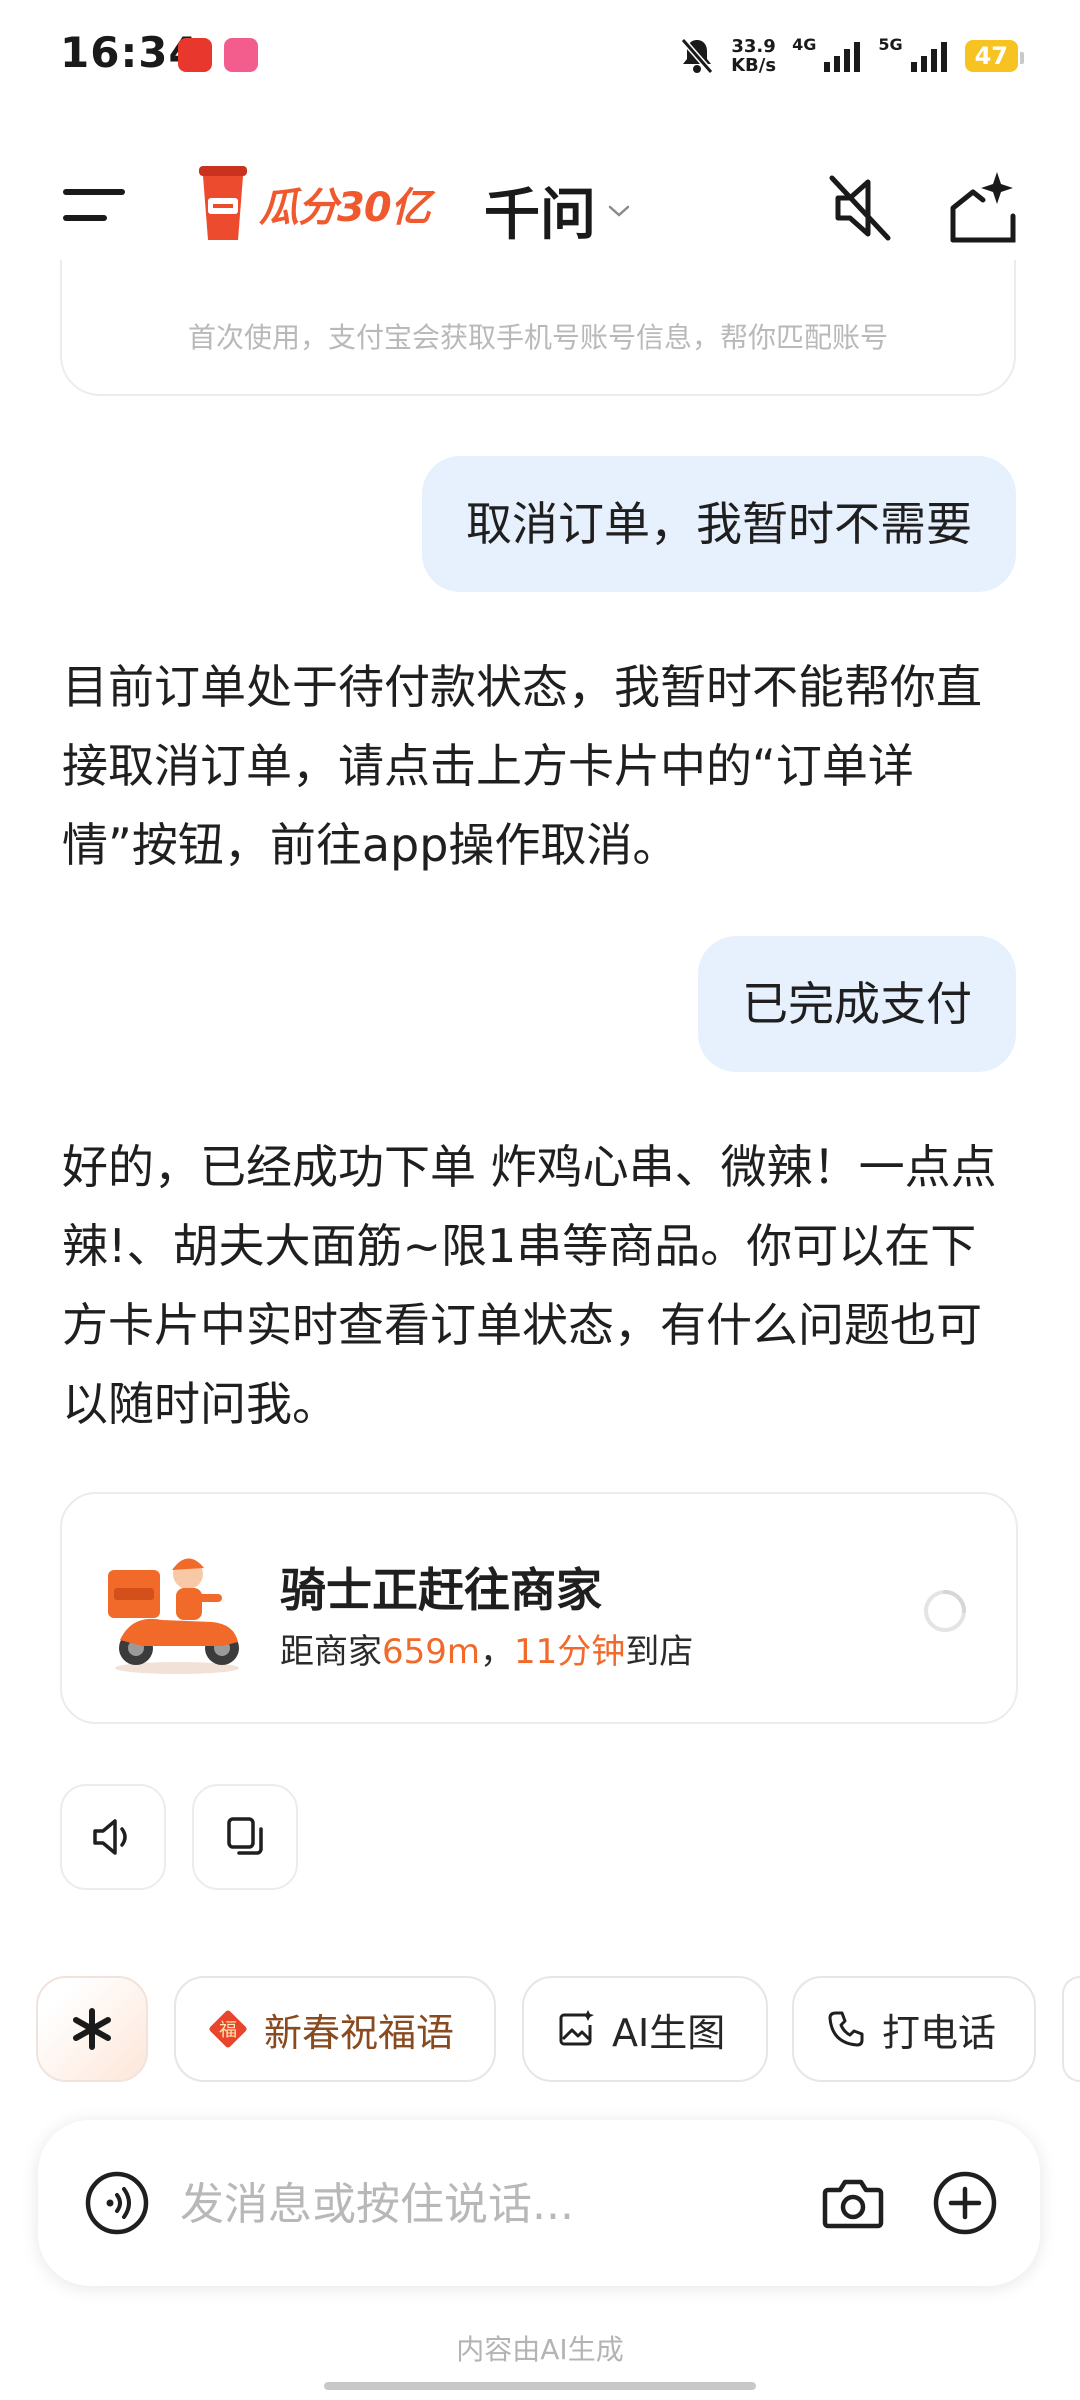 The height and width of the screenshot is (2400, 1080). Describe the element at coordinates (223, 203) in the screenshot. I see `coffee-cup-icon` at that location.